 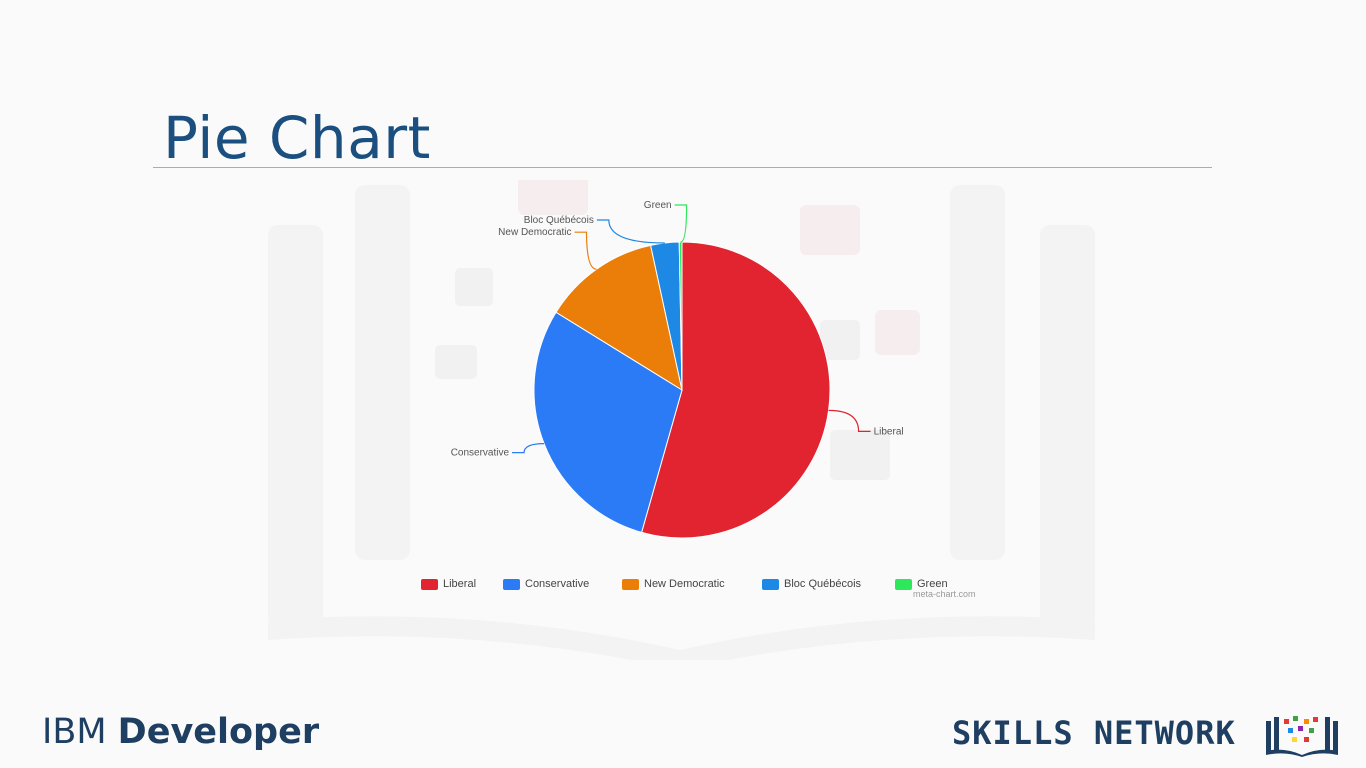 I want to click on skills-network-icon, so click(x=1302, y=736).